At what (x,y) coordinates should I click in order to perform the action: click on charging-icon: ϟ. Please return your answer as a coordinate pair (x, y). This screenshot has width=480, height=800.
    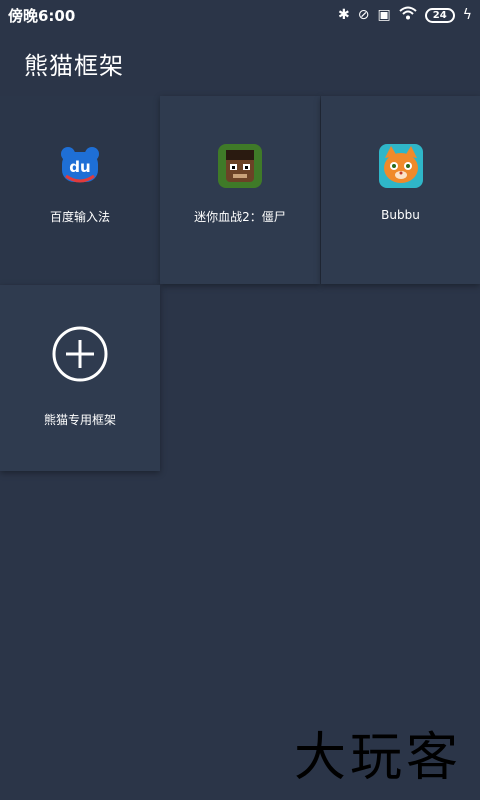
    Looking at the image, I should click on (467, 15).